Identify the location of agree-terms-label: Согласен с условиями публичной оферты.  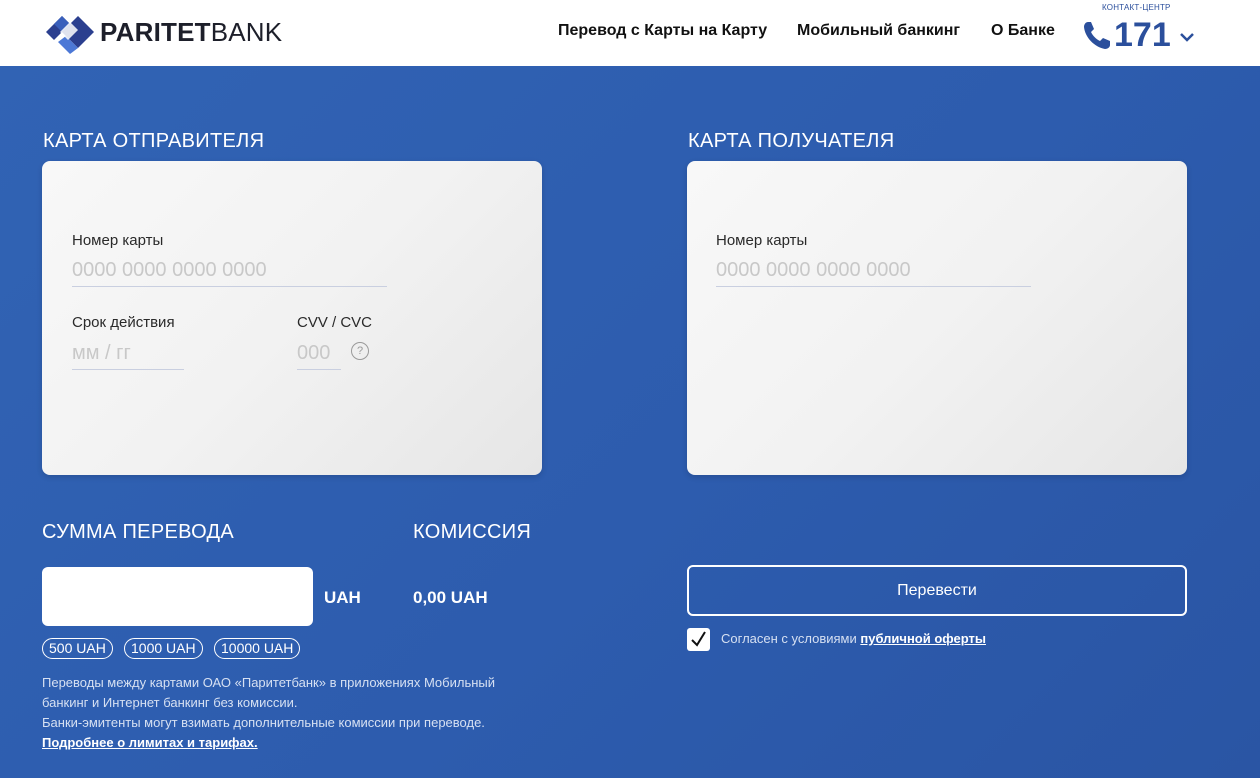
(853, 638).